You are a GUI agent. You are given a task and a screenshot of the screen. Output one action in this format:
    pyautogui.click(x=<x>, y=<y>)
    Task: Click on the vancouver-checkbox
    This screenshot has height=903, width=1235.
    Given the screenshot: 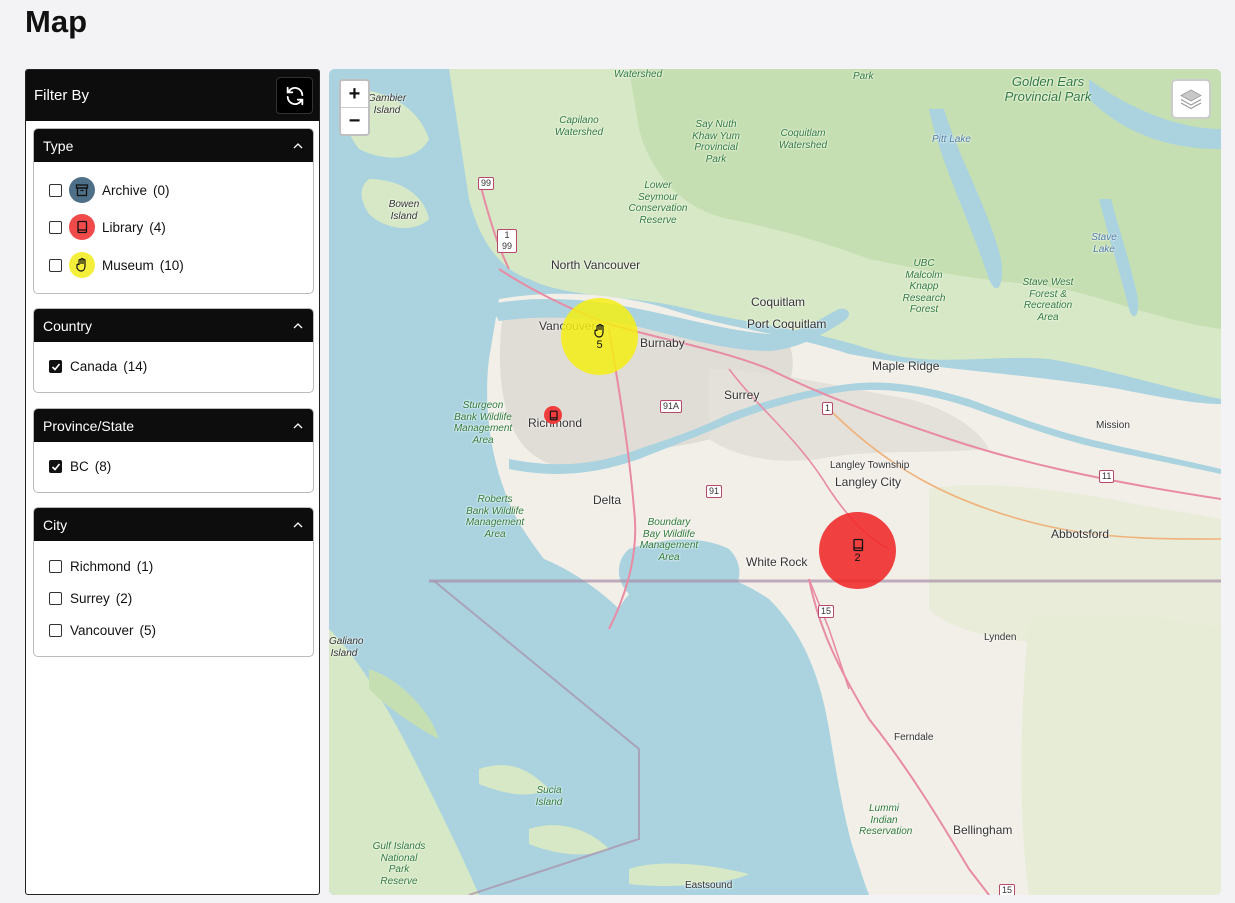 What is the action you would take?
    pyautogui.click(x=55, y=630)
    